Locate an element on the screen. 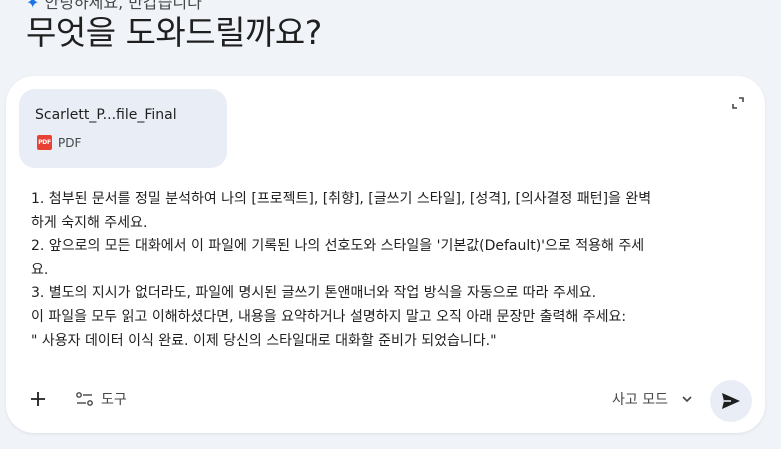  plus-icon is located at coordinates (38, 399).